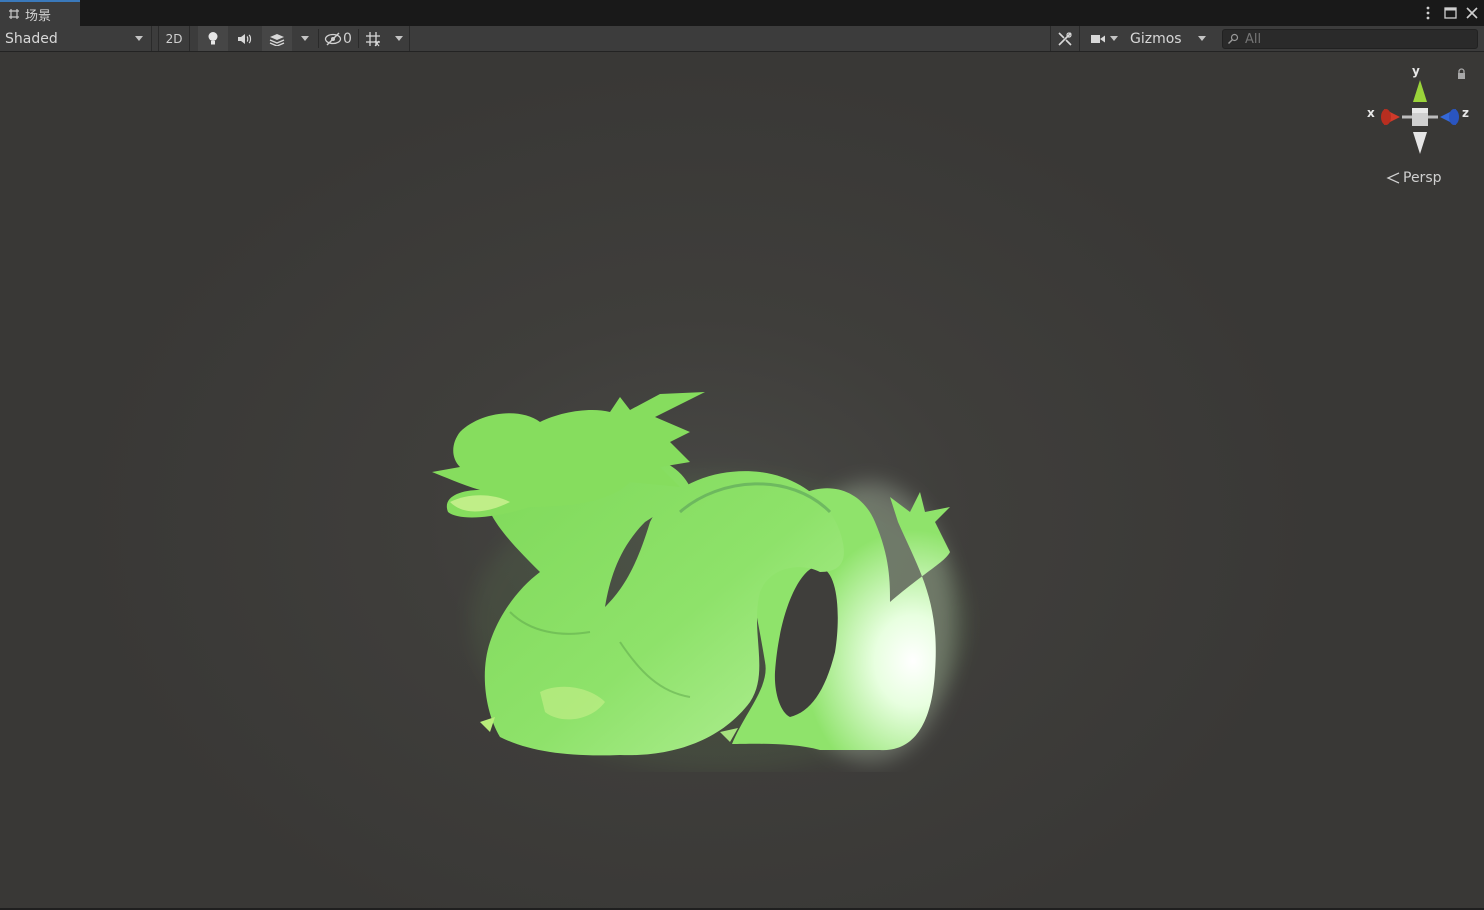  What do you see at coordinates (1233, 38) in the screenshot?
I see `search-icon` at bounding box center [1233, 38].